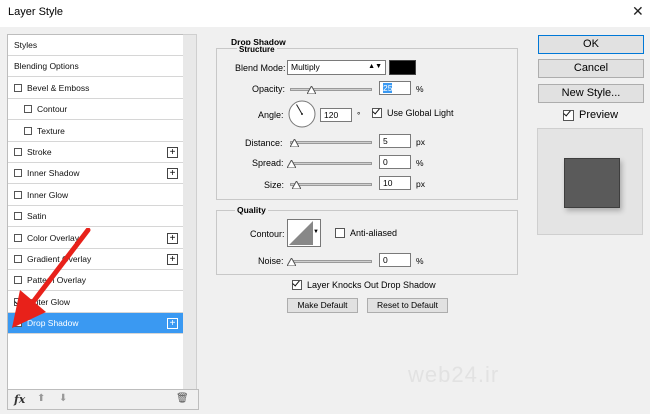  Describe the element at coordinates (322, 305) in the screenshot. I see `make-default-button: Make Default` at that location.